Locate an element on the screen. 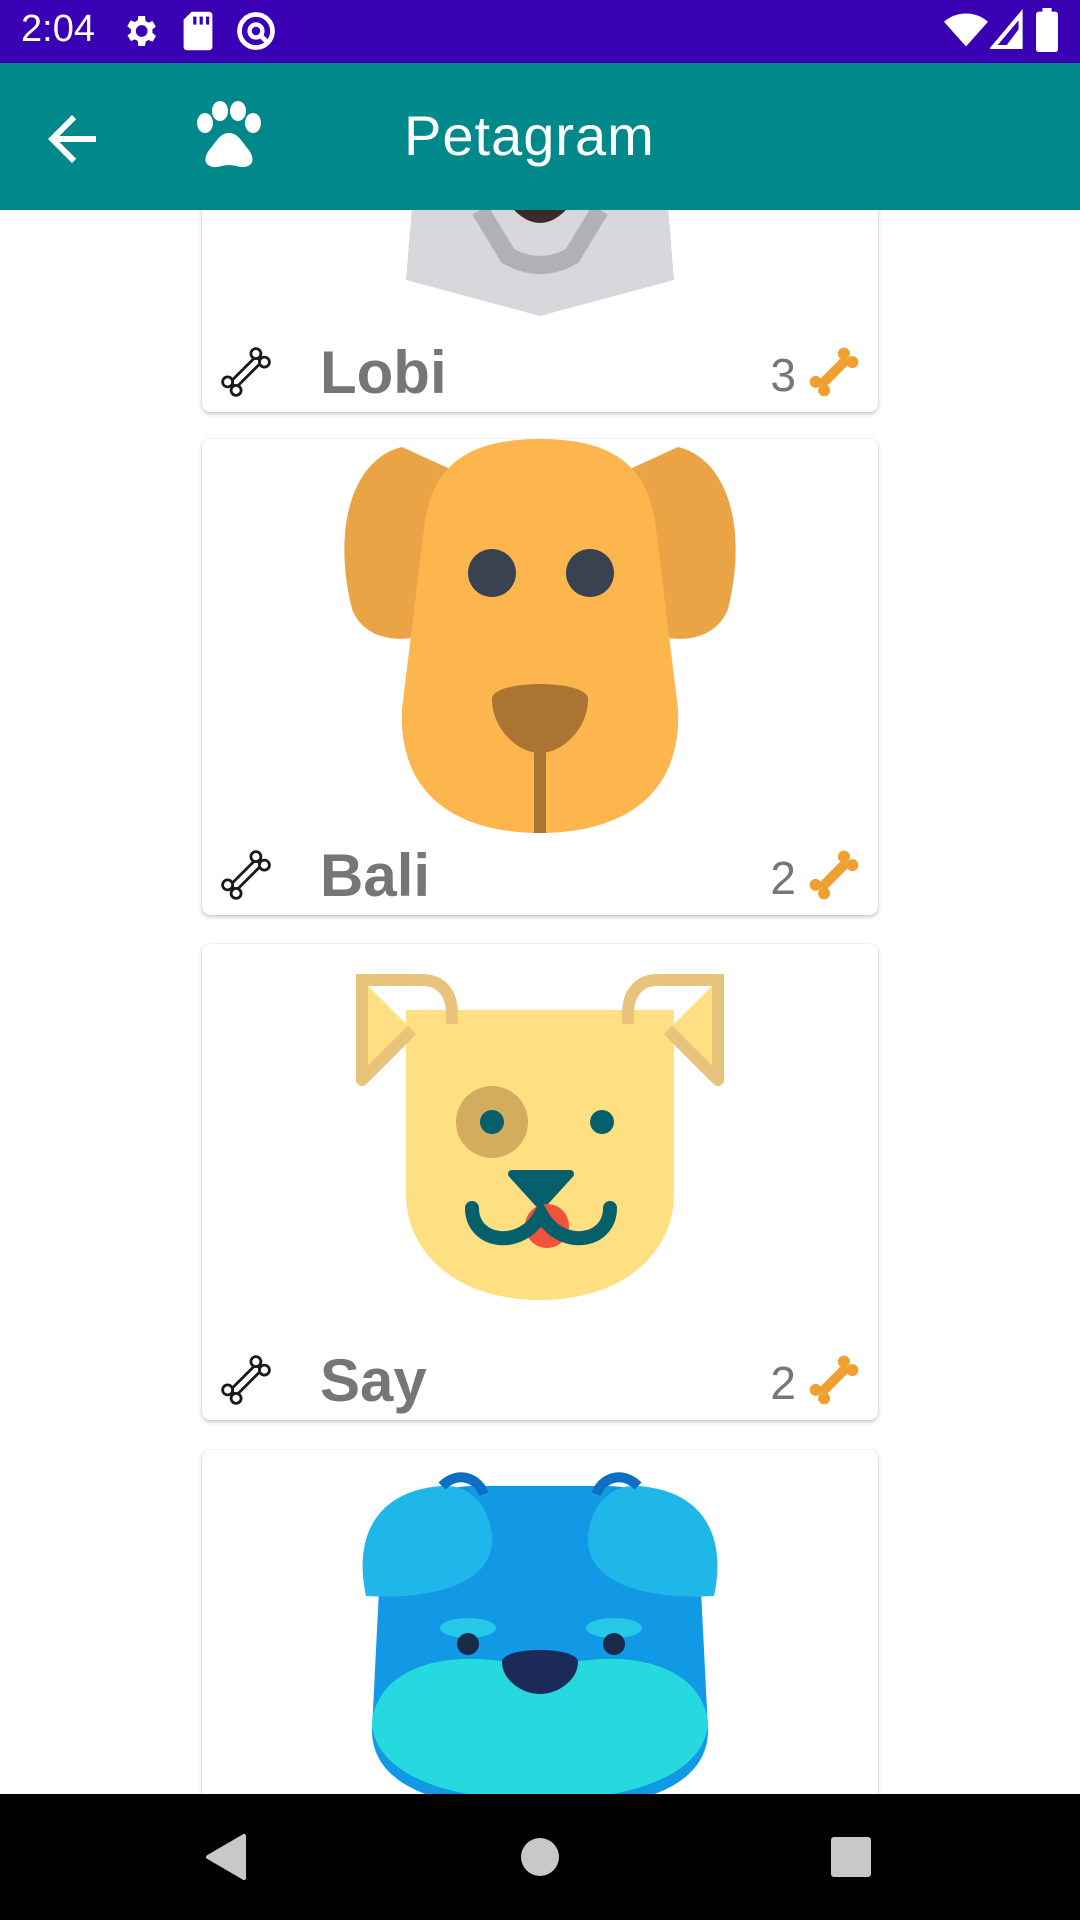 Image resolution: width=1080 pixels, height=1920 pixels. signal-icon is located at coordinates (1006, 29).